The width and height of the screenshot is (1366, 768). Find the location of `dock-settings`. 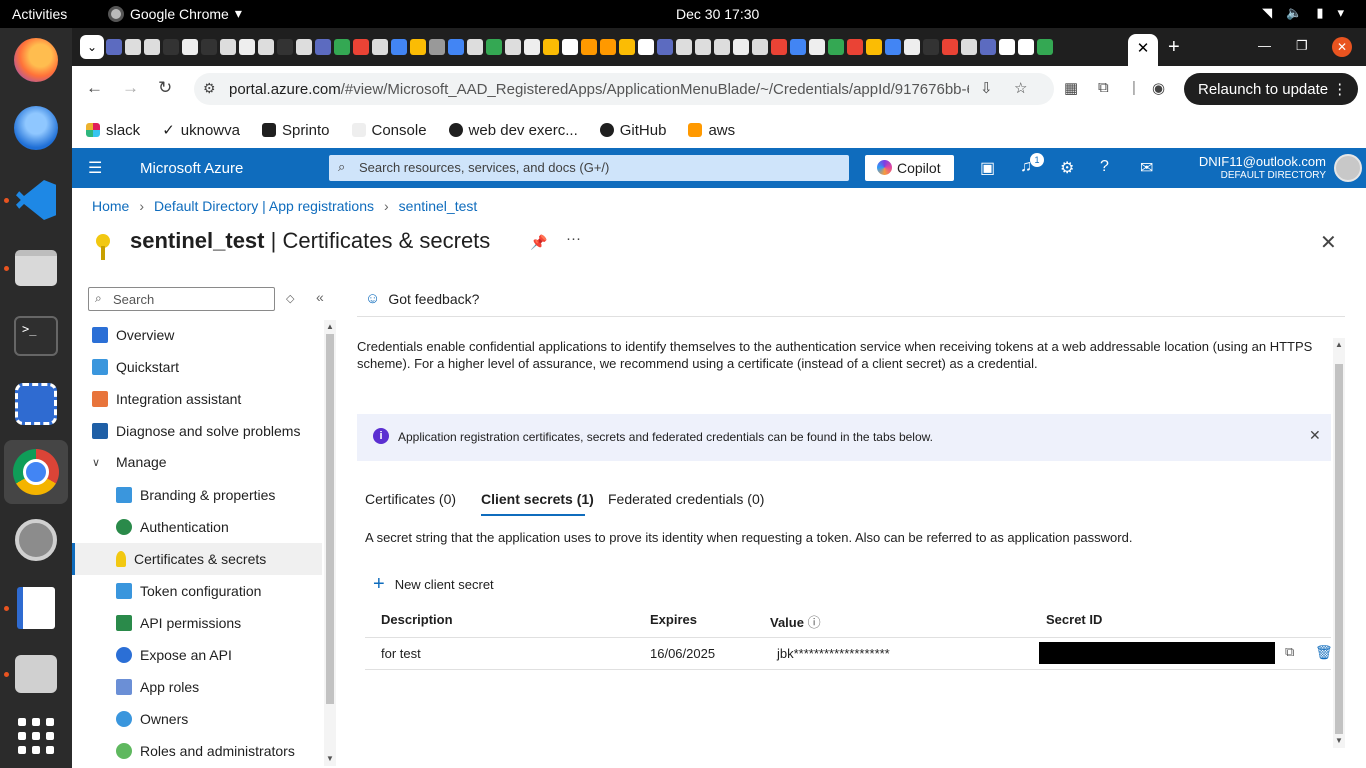

dock-settings is located at coordinates (36, 540).